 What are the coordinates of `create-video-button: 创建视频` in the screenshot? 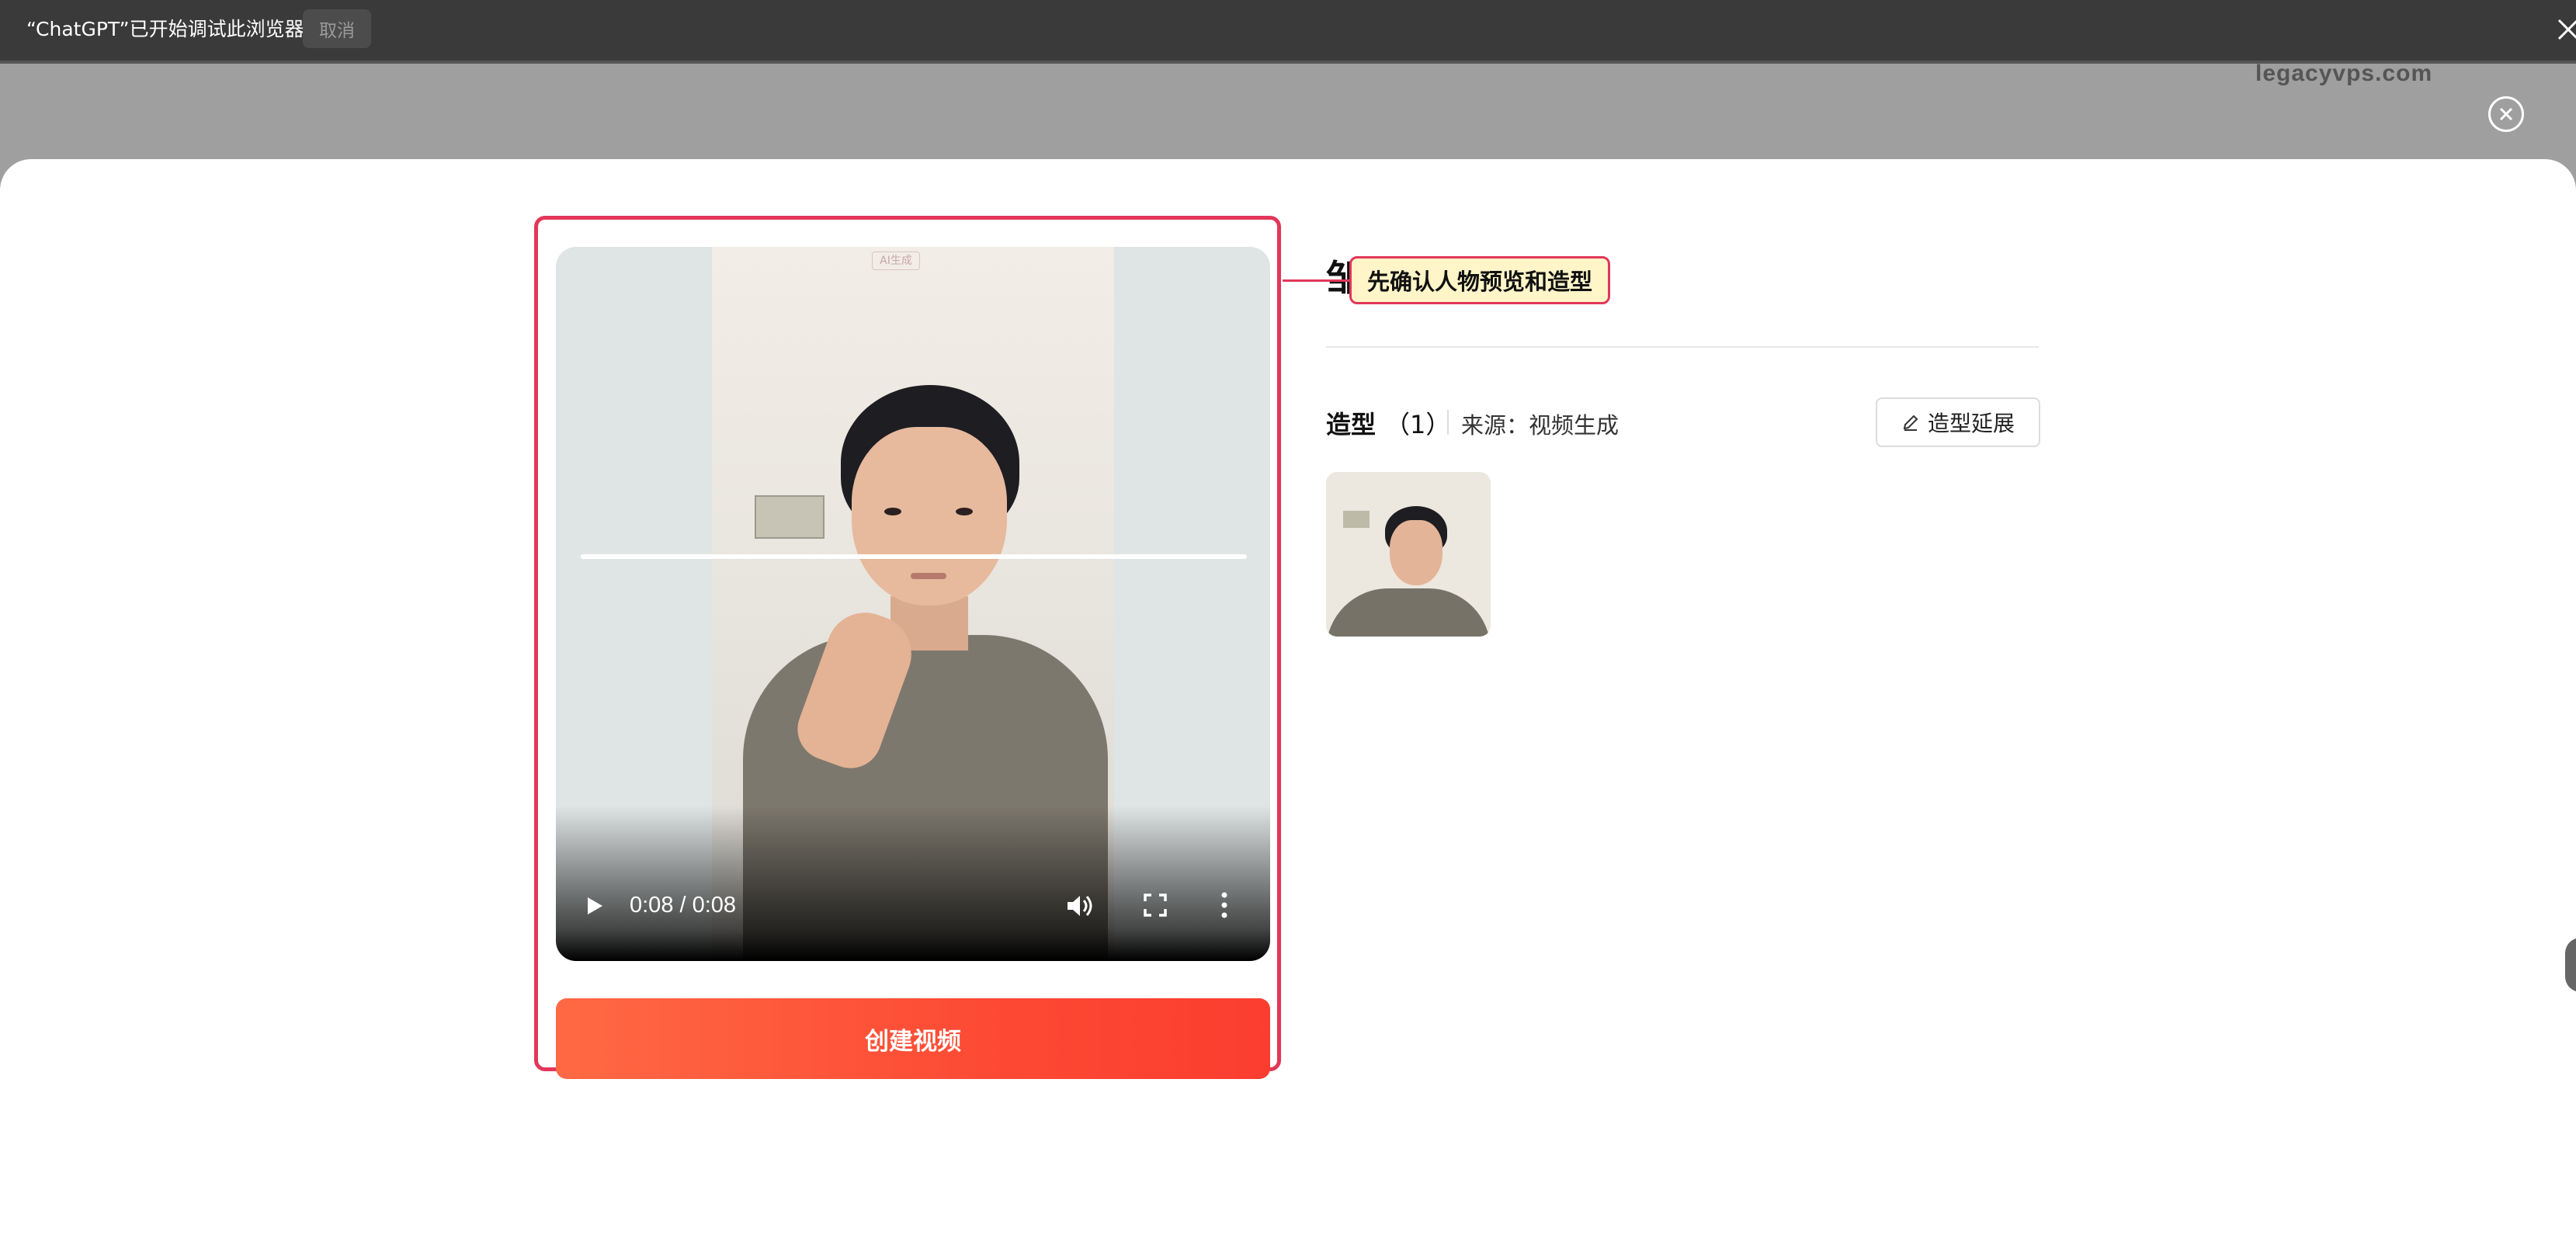 It's located at (913, 1038).